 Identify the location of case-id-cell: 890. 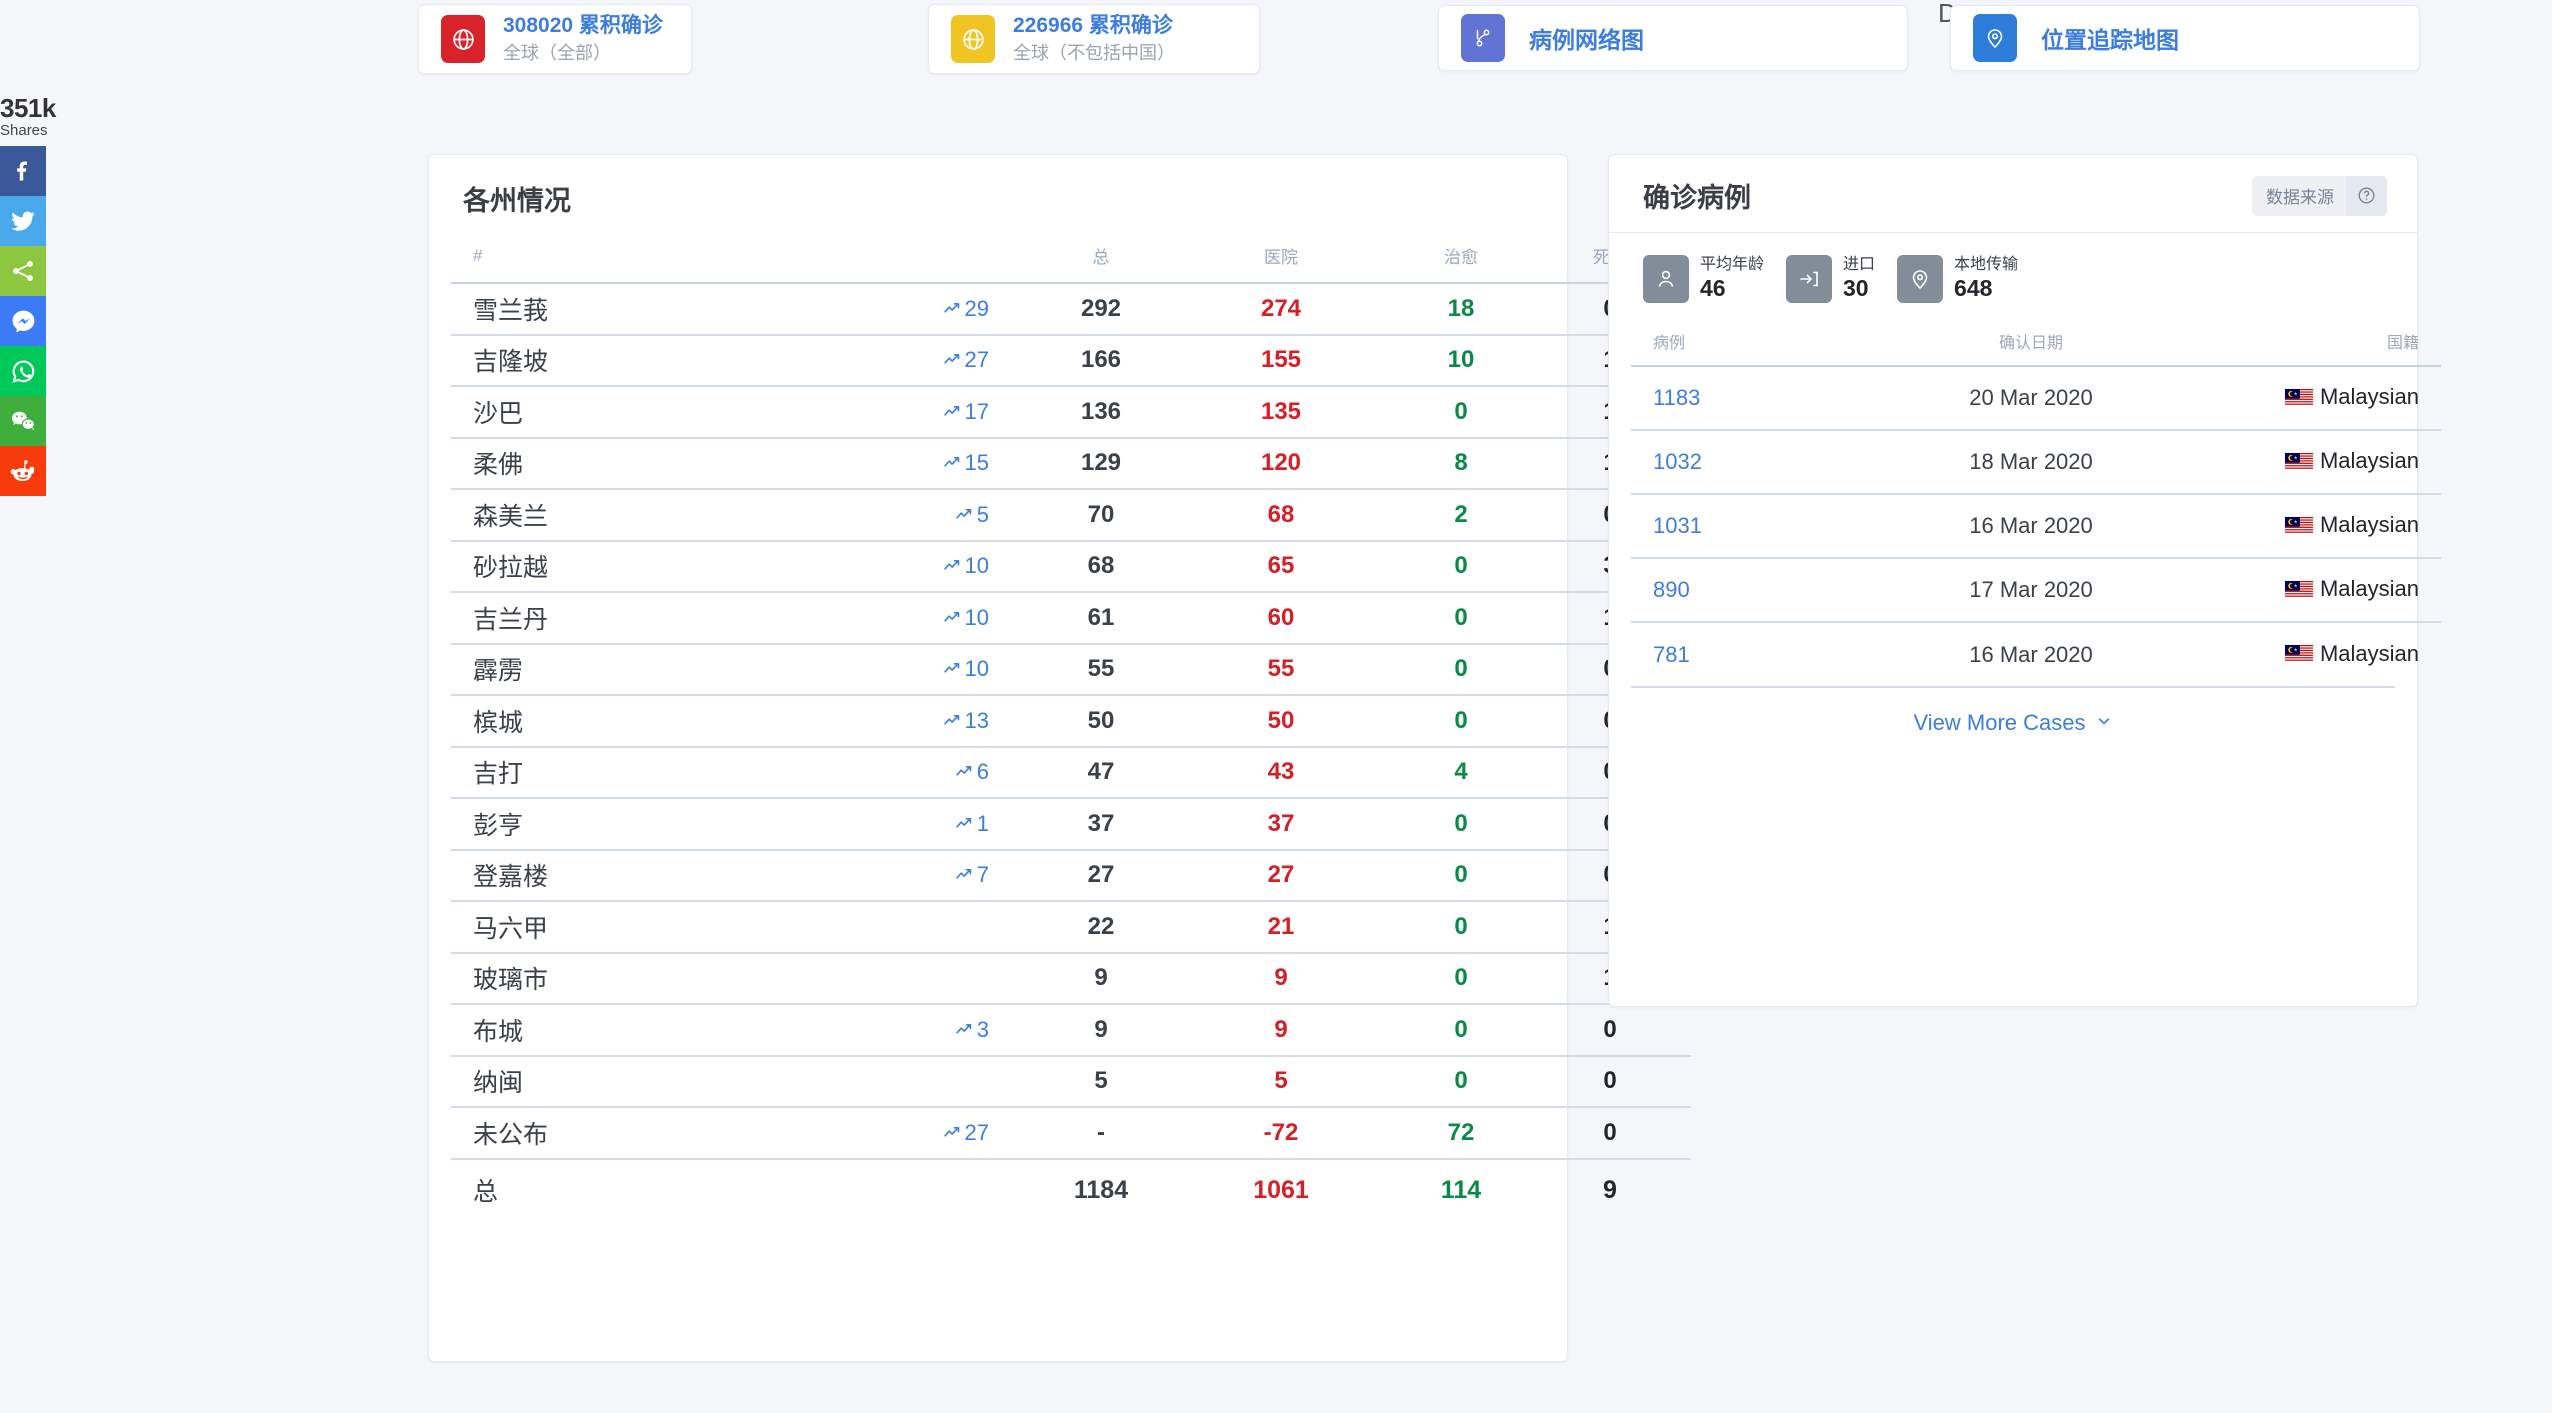
(1746, 589).